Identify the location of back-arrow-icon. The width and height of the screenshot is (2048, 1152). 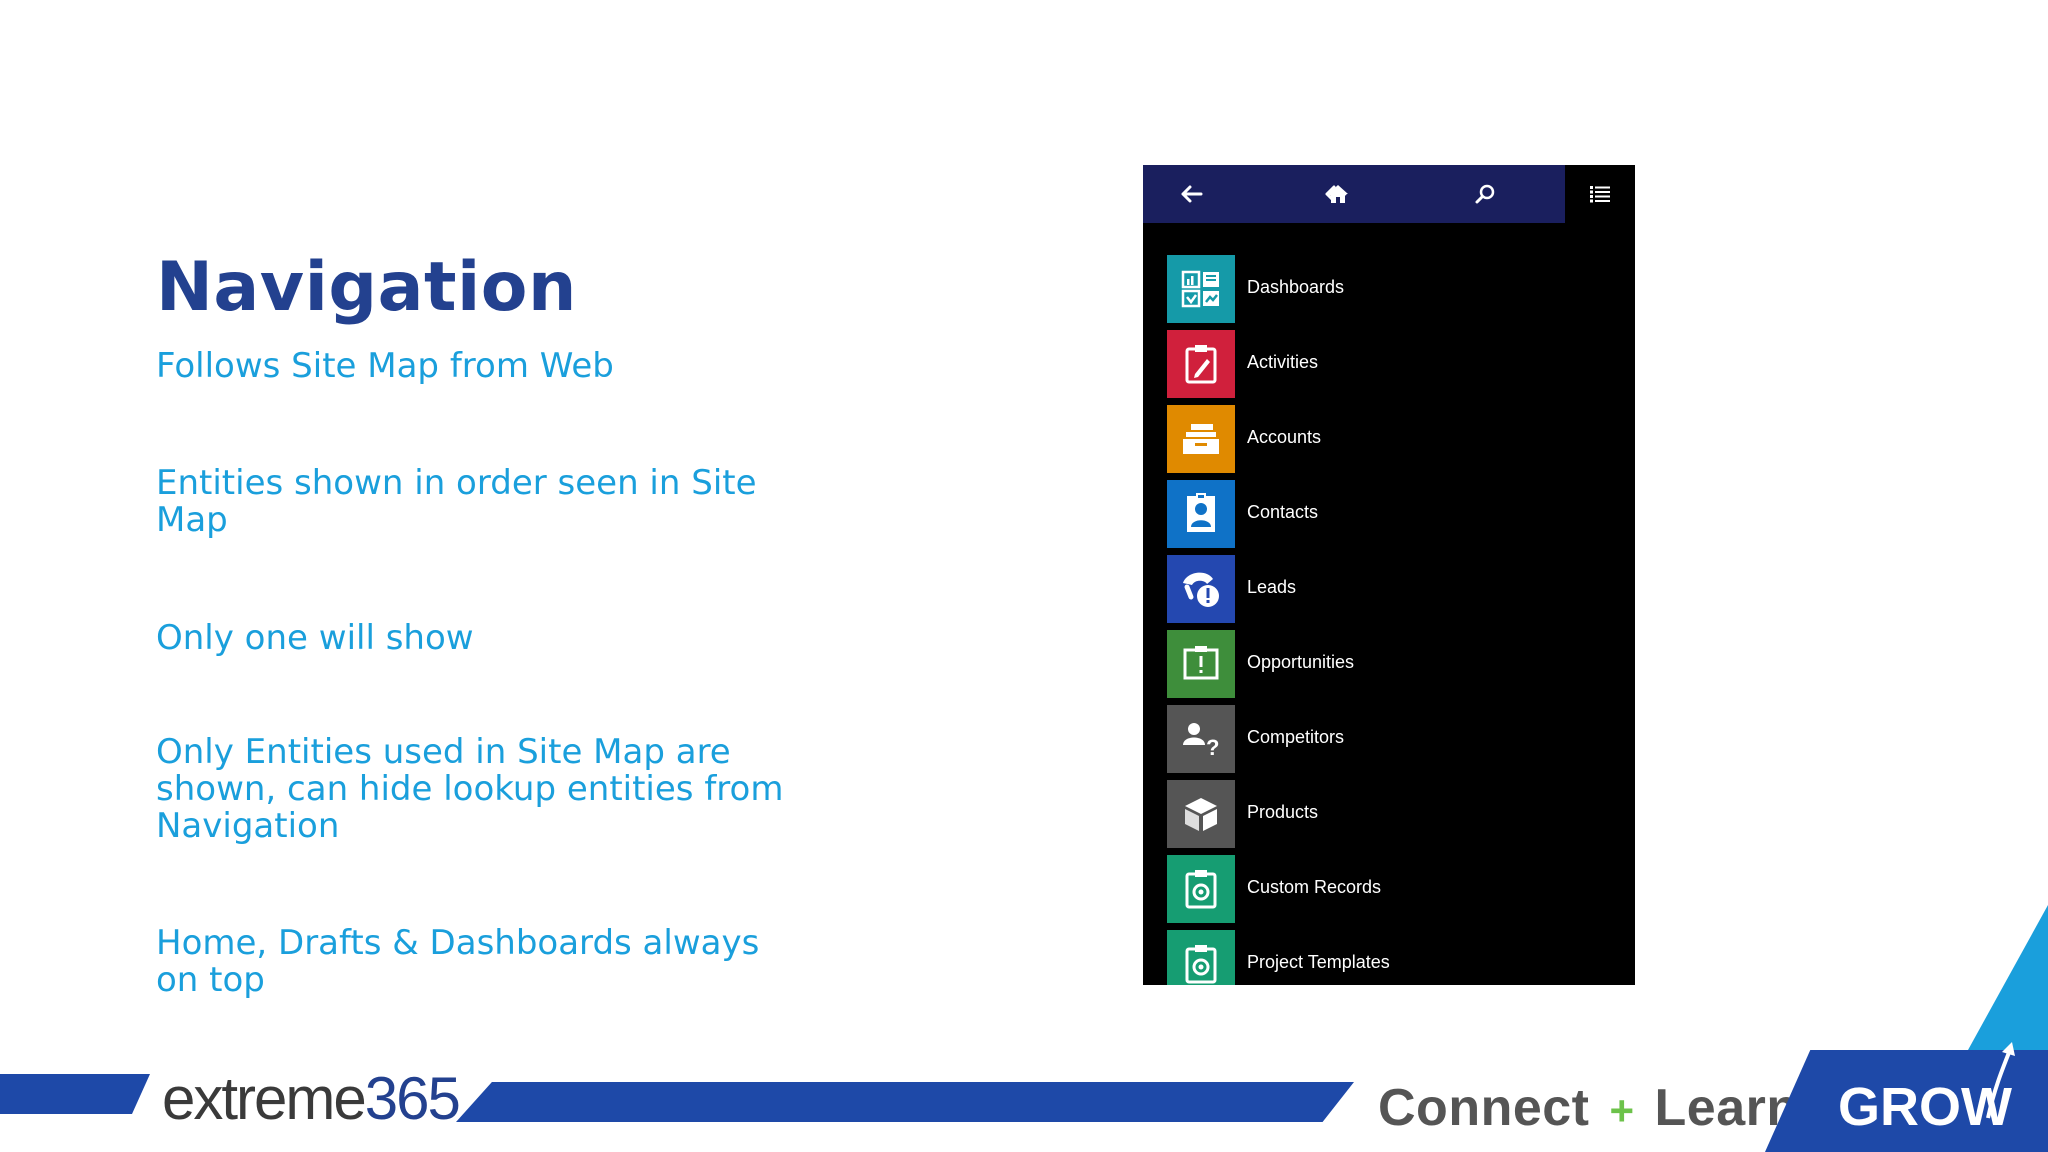
(1192, 194).